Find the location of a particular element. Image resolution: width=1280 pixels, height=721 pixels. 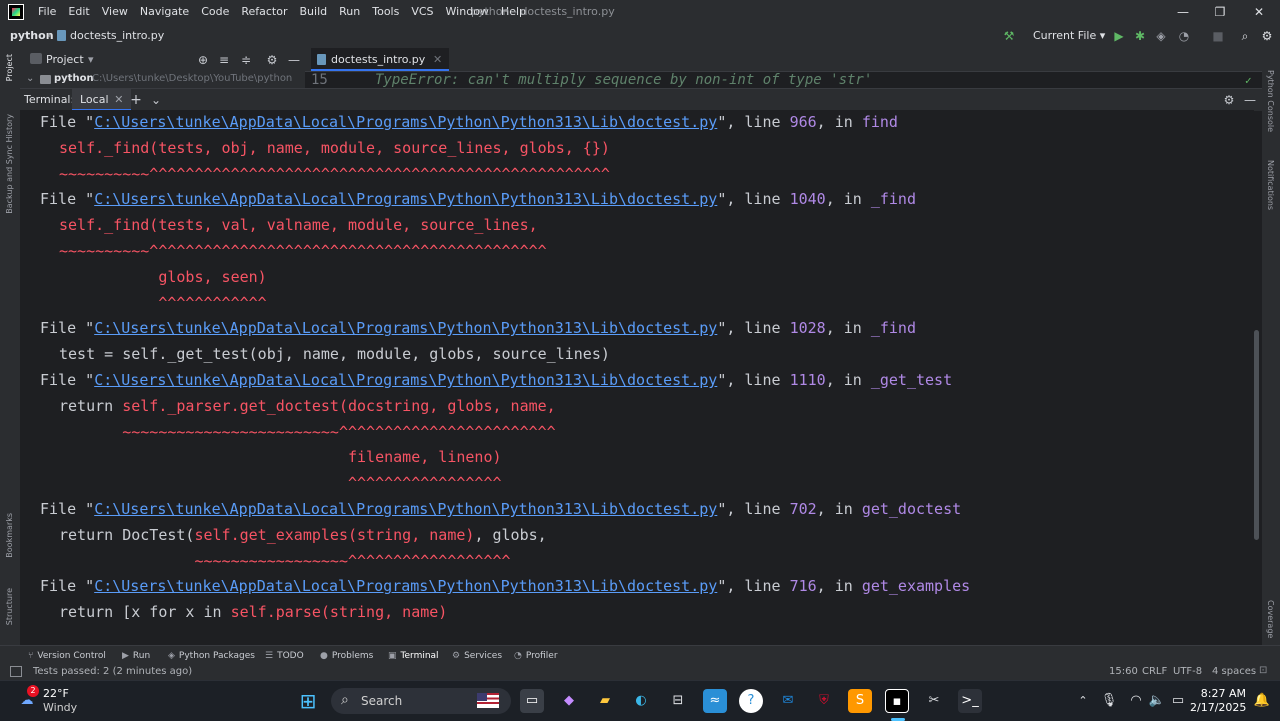

menu-vcs: VCS is located at coordinates (422, 12).